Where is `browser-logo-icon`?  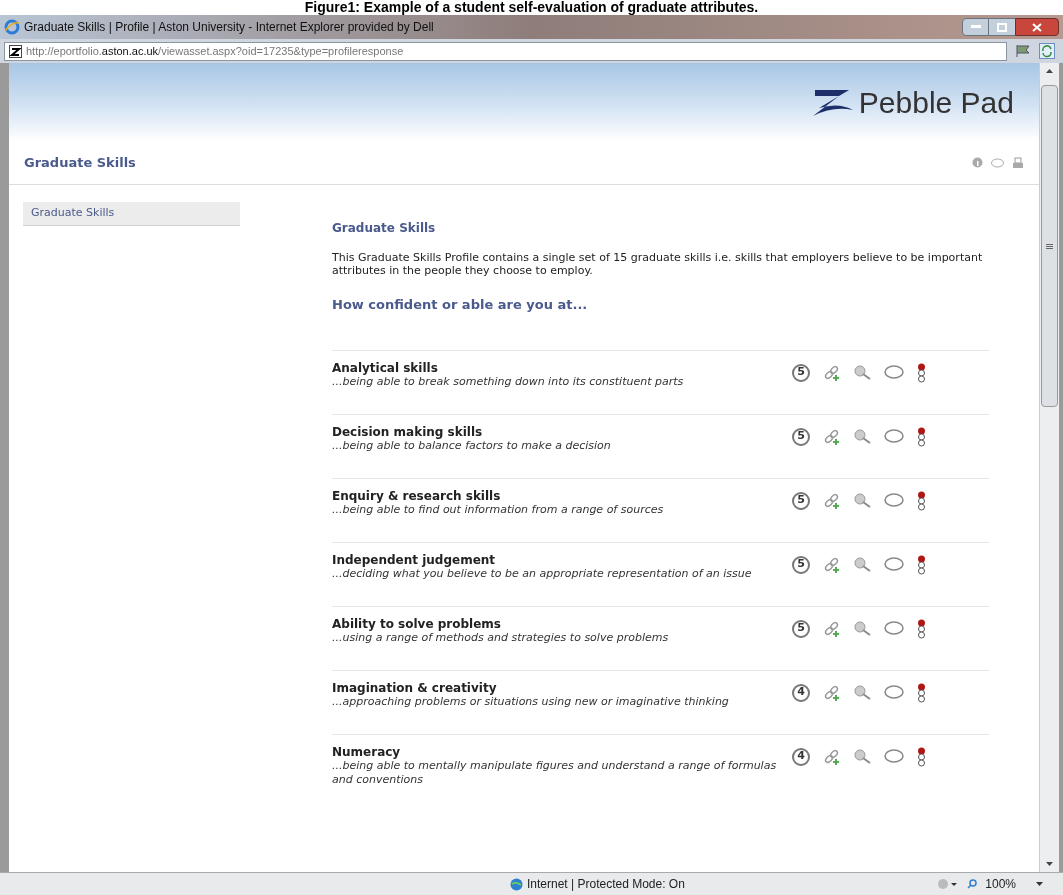
browser-logo-icon is located at coordinates (12, 27).